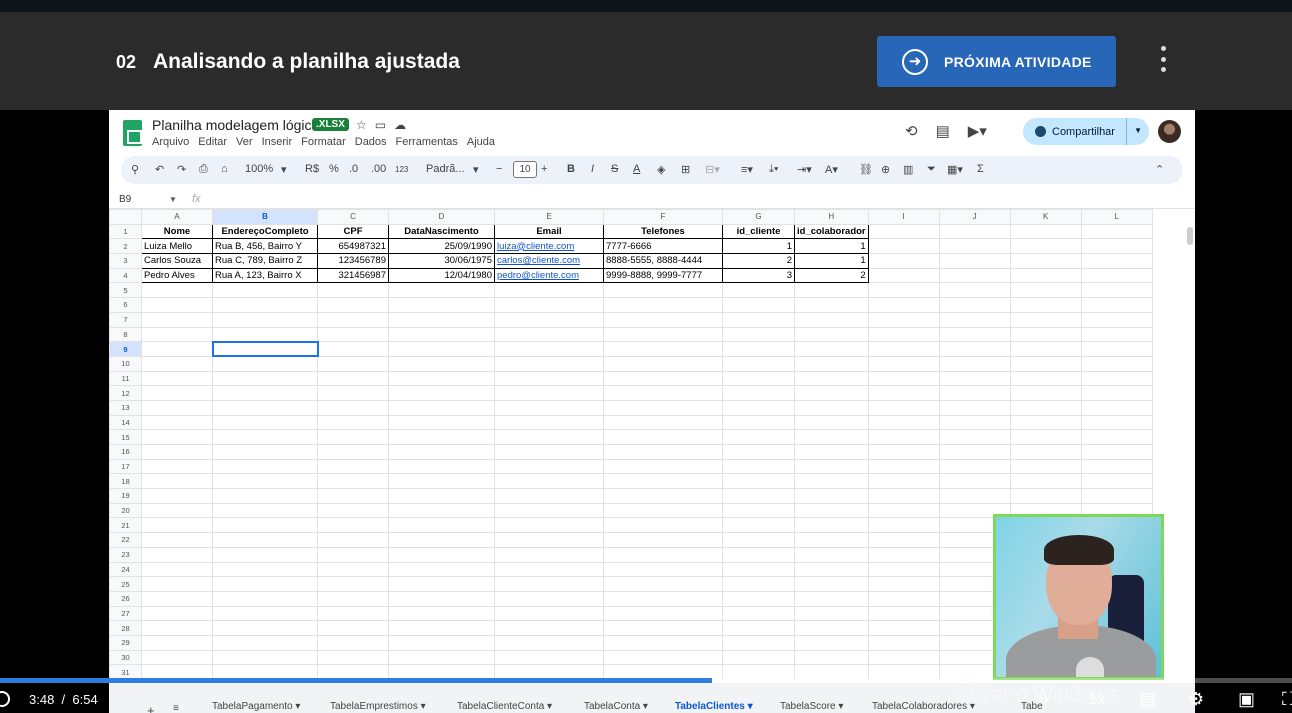 This screenshot has height=713, width=1292. I want to click on strikethrough-icon: S, so click(615, 169).